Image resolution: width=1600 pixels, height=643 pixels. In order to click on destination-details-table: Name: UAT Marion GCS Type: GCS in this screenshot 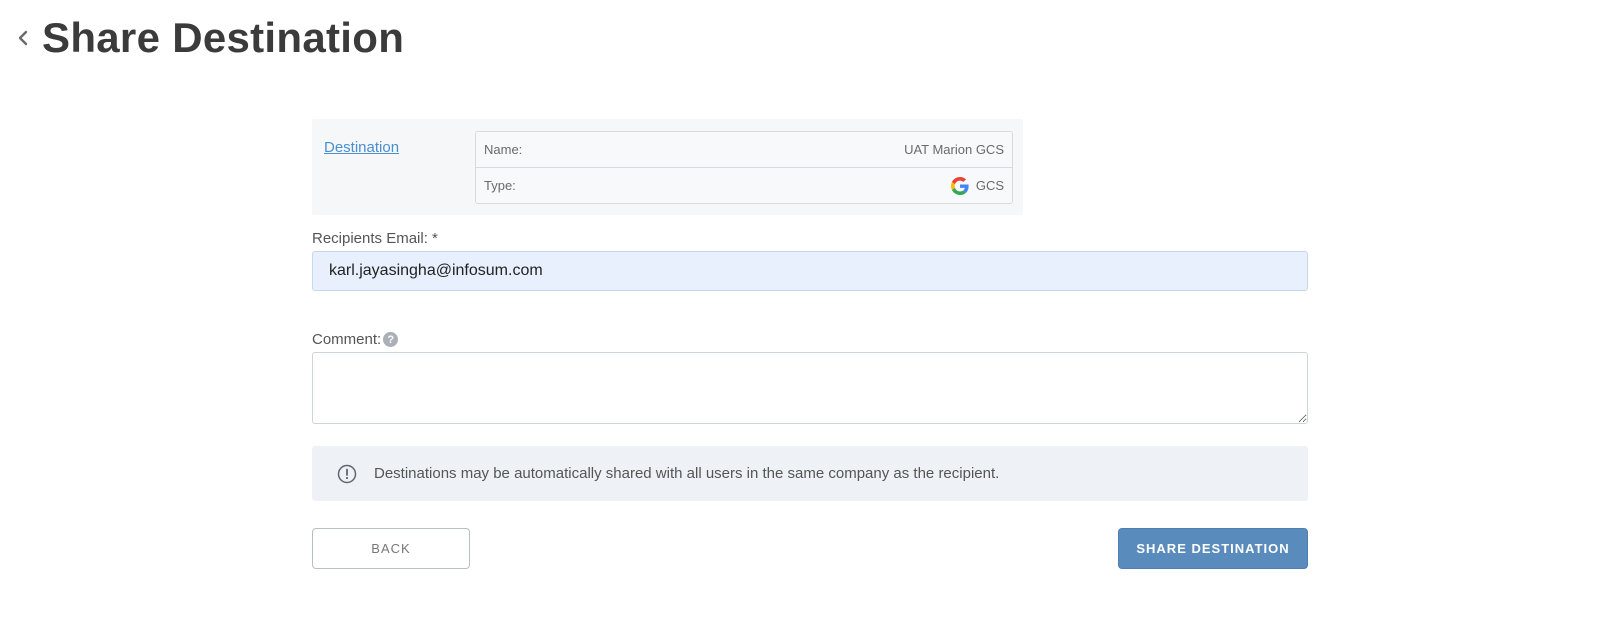, I will do `click(744, 167)`.